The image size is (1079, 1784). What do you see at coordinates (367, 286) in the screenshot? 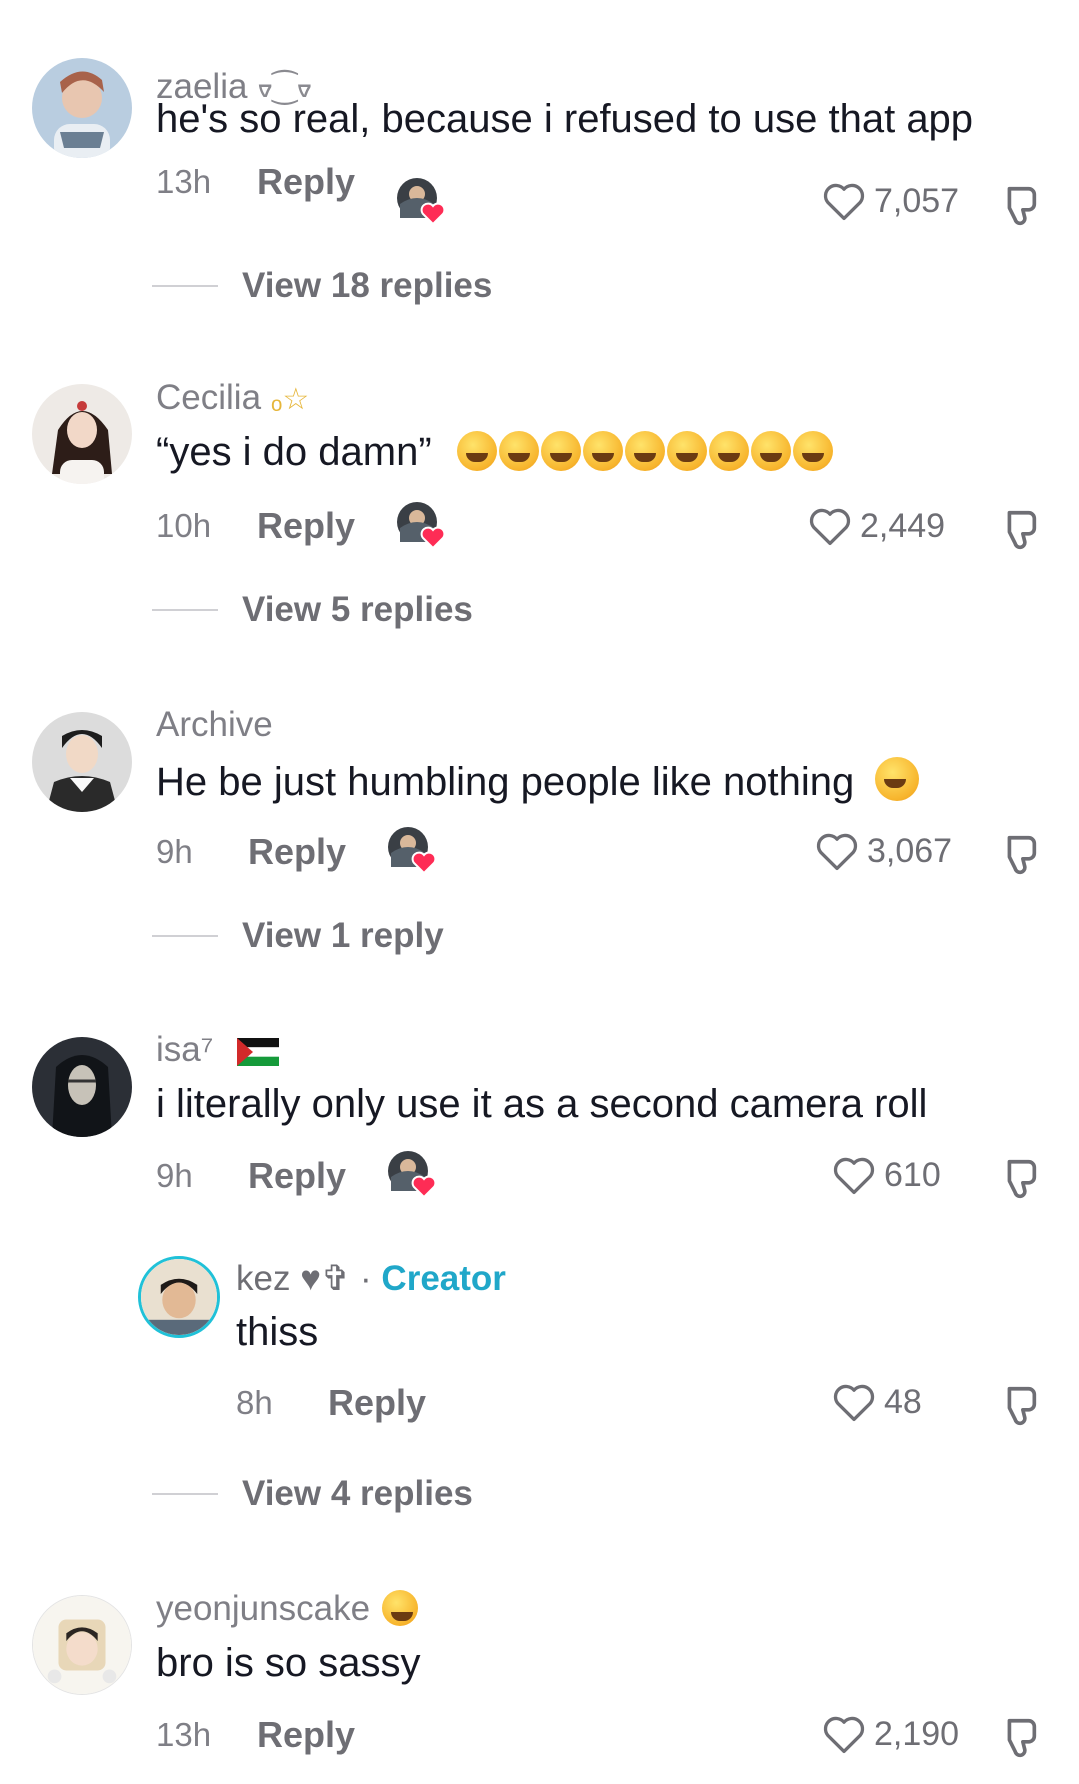
I see `view-replies-label: View 18 replies` at bounding box center [367, 286].